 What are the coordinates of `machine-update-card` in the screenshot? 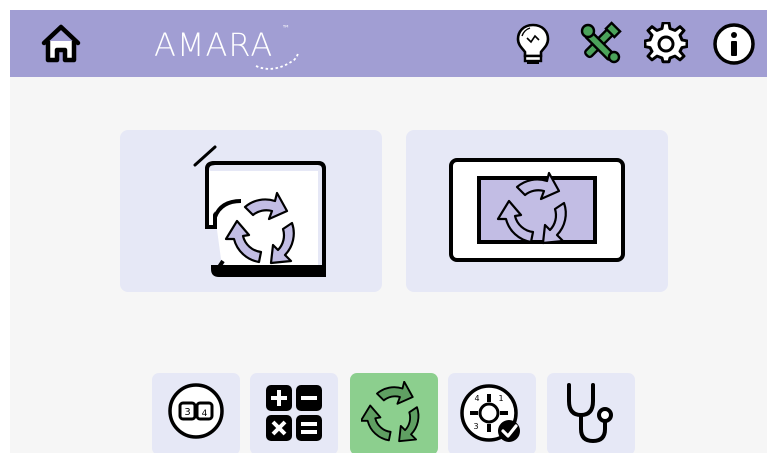 It's located at (251, 211).